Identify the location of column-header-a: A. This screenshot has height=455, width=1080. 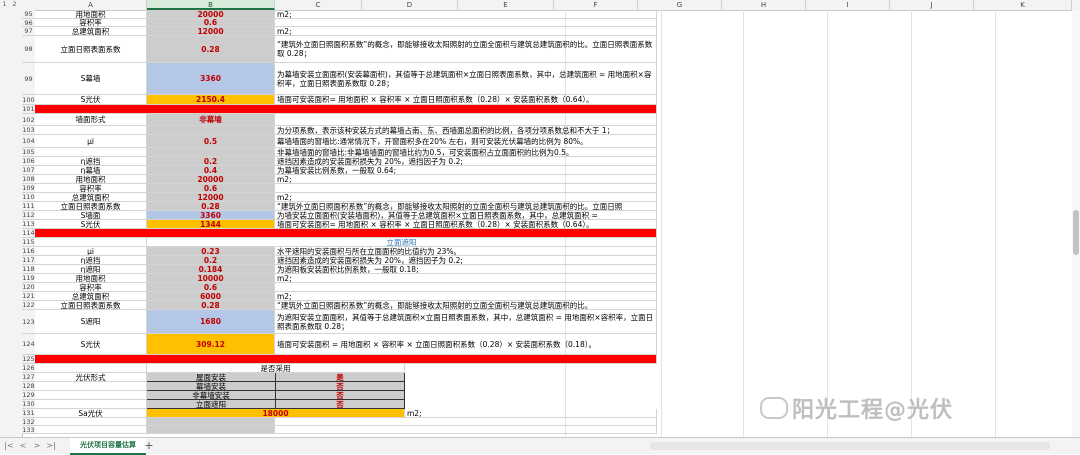
(91, 5).